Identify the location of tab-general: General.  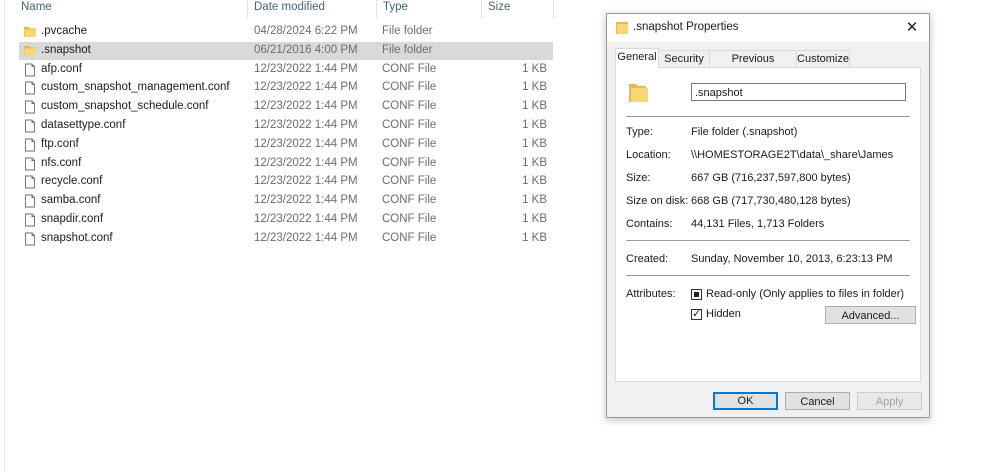
(637, 58).